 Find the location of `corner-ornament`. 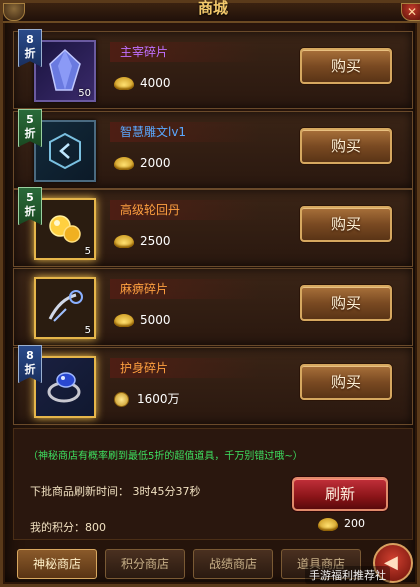

corner-ornament is located at coordinates (14, 12).